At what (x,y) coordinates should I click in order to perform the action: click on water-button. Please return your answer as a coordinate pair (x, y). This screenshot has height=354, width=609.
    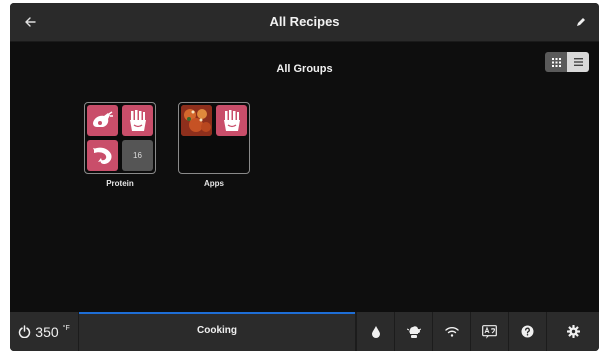
    Looking at the image, I should click on (375, 331).